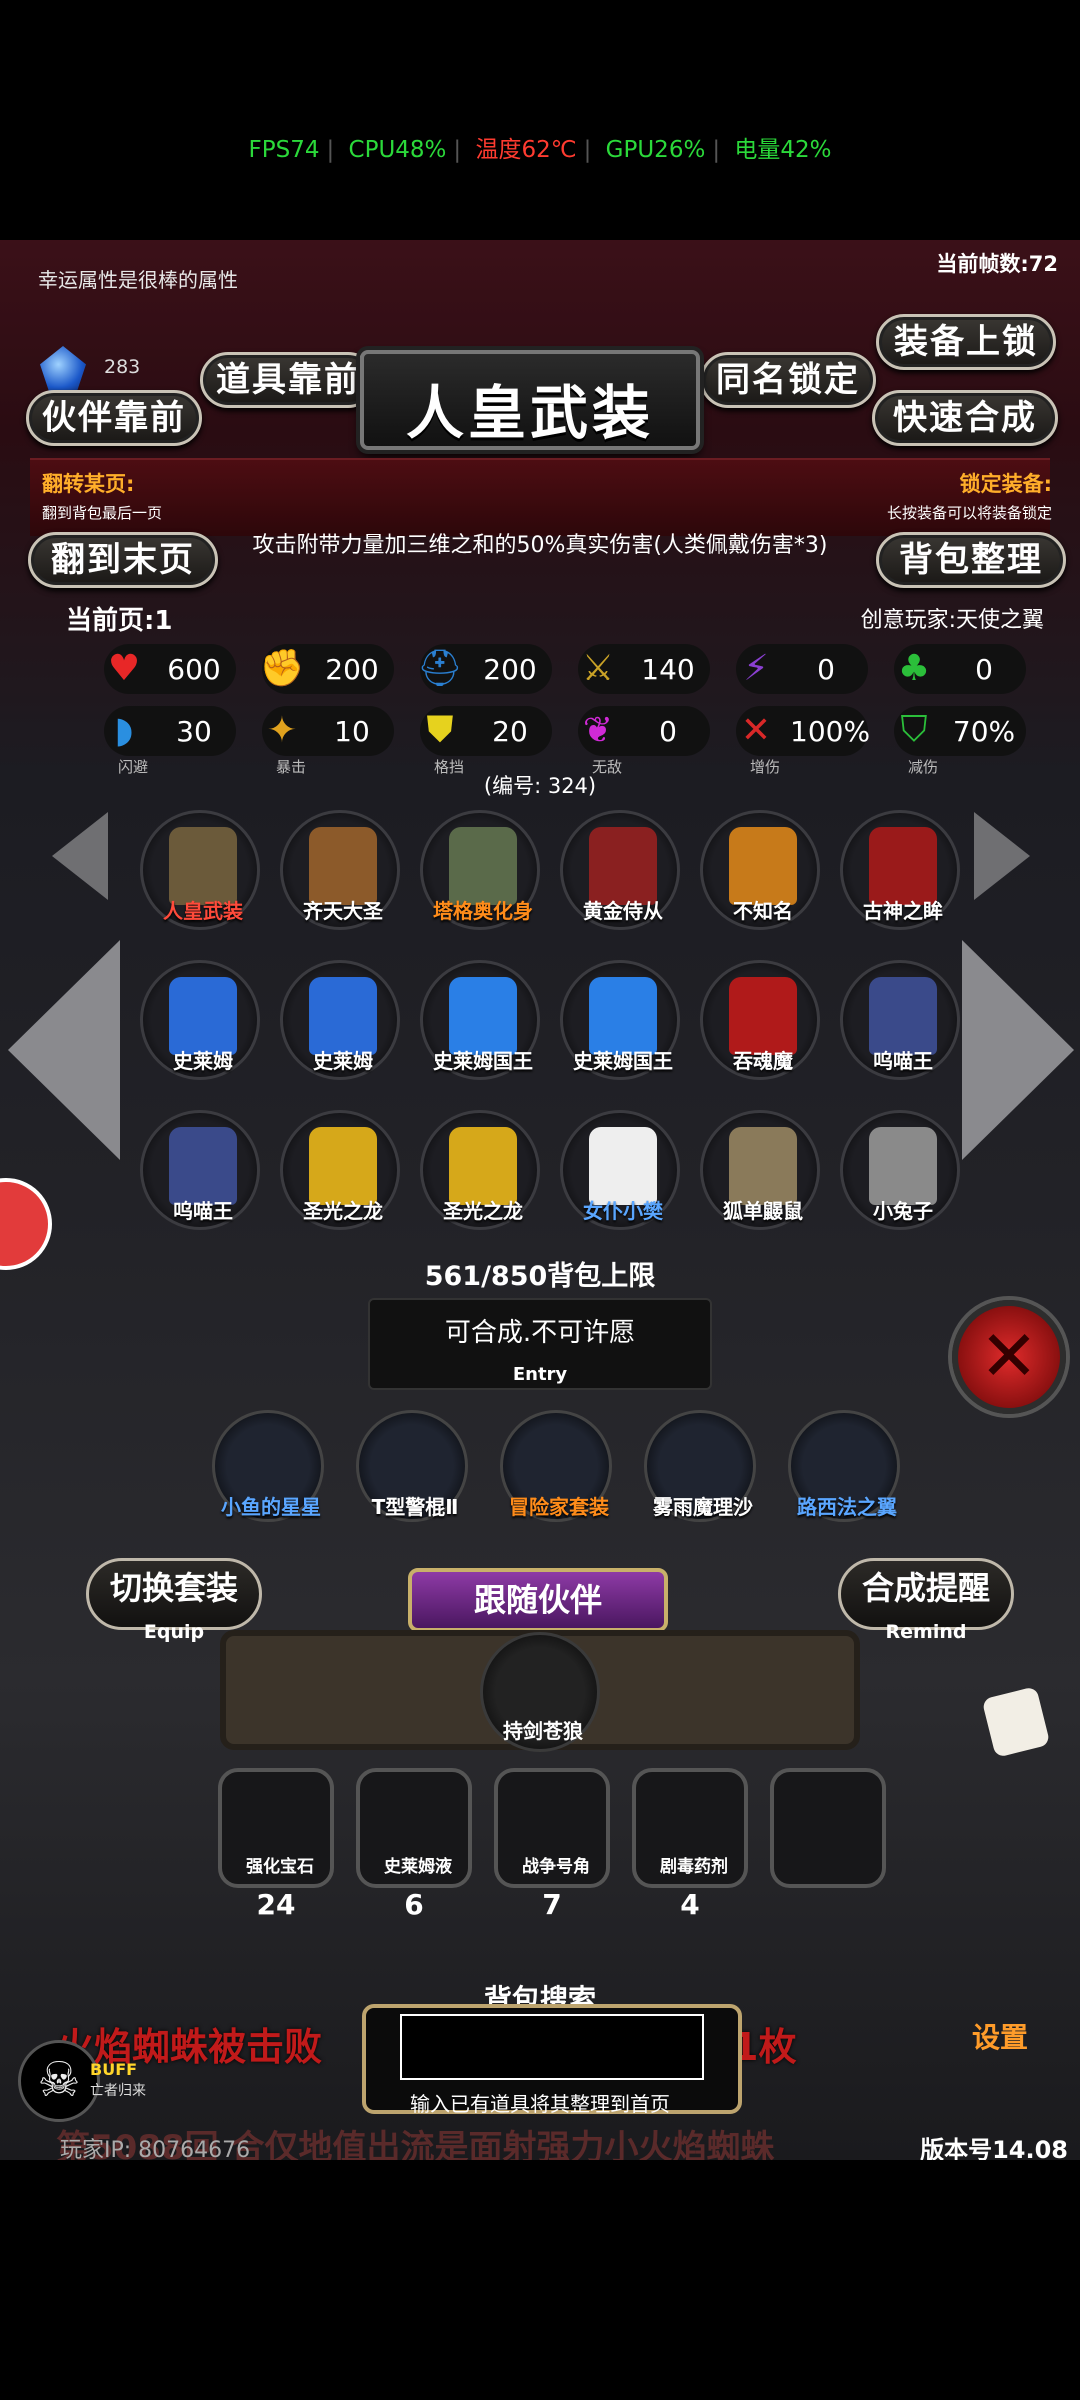 This screenshot has height=2400, width=1080. Describe the element at coordinates (1000, 2036) in the screenshot. I see `settings-button: 设置` at that location.